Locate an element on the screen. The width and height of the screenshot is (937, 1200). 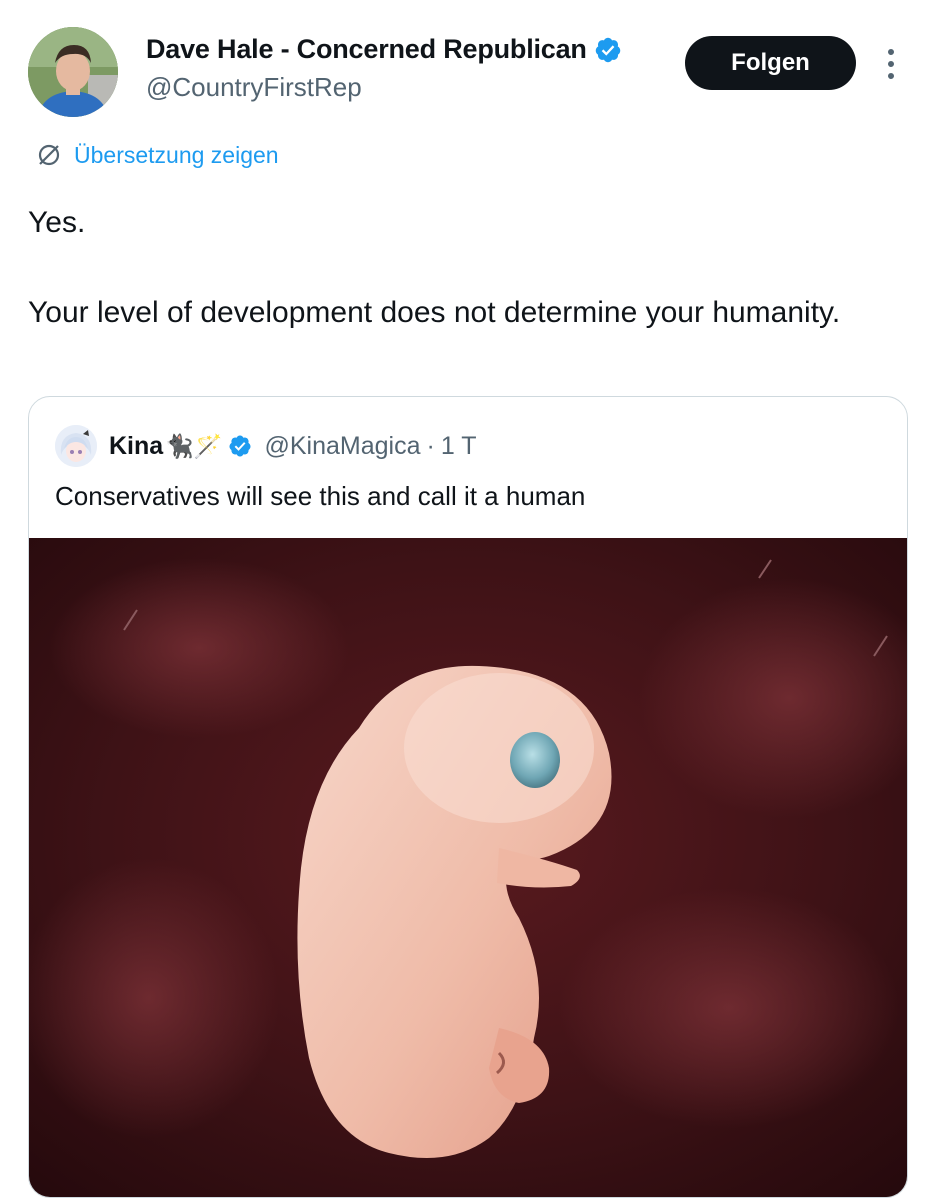
quoted-author-avatar-image is located at coordinates (76, 446).